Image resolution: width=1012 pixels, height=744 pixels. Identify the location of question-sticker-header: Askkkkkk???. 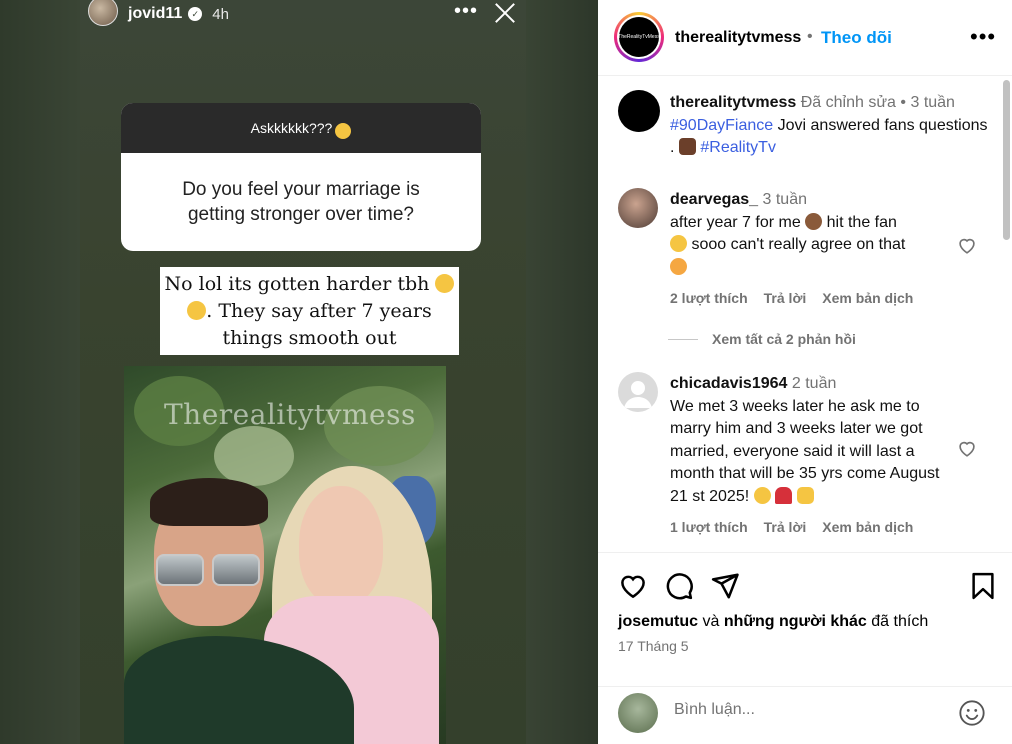
(301, 128).